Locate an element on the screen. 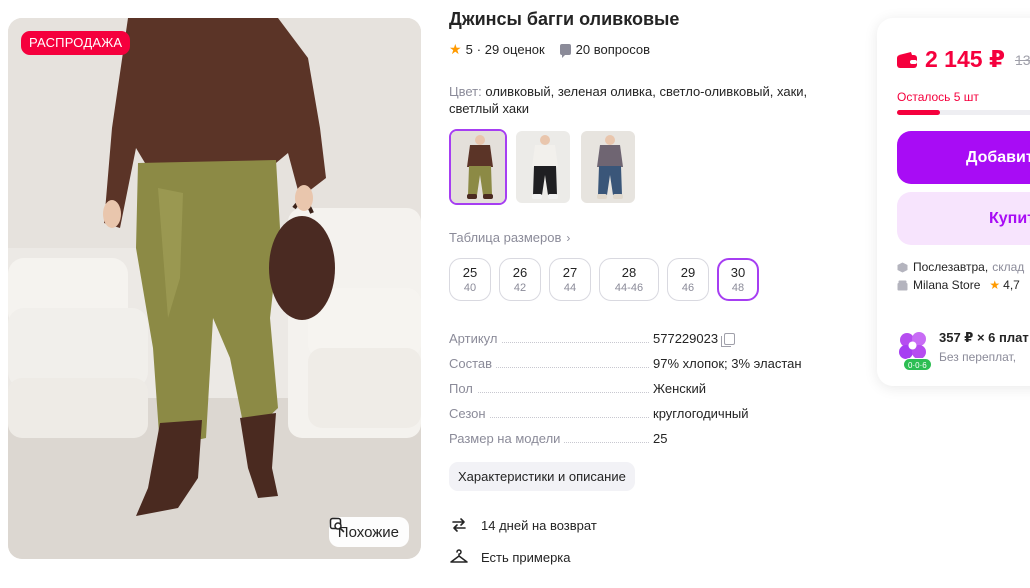 The width and height of the screenshot is (1030, 588). param-key: Размер на модели is located at coordinates (507, 438).